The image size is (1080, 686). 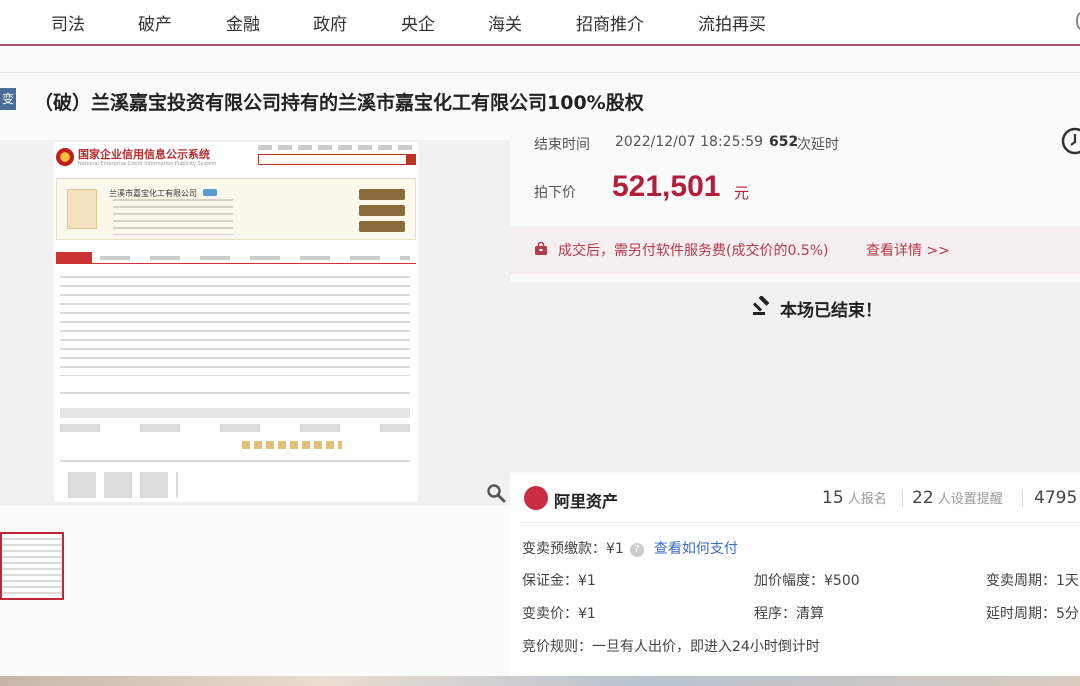 What do you see at coordinates (255, 258) in the screenshot?
I see `doc-tab-labels` at bounding box center [255, 258].